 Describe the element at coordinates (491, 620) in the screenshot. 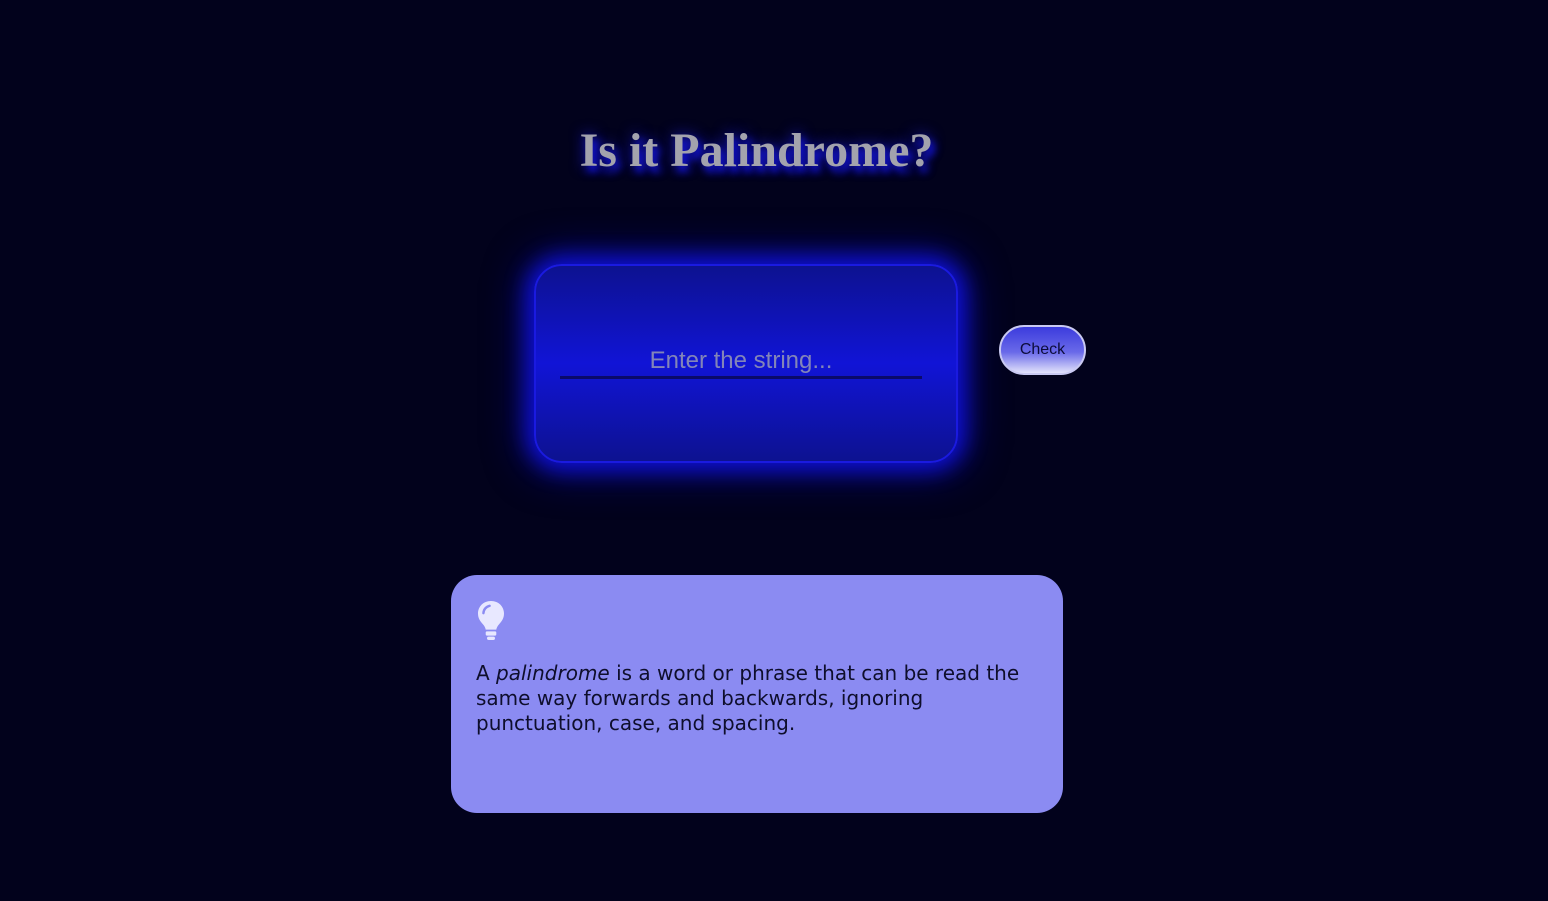

I see `lightbulb-icon` at that location.